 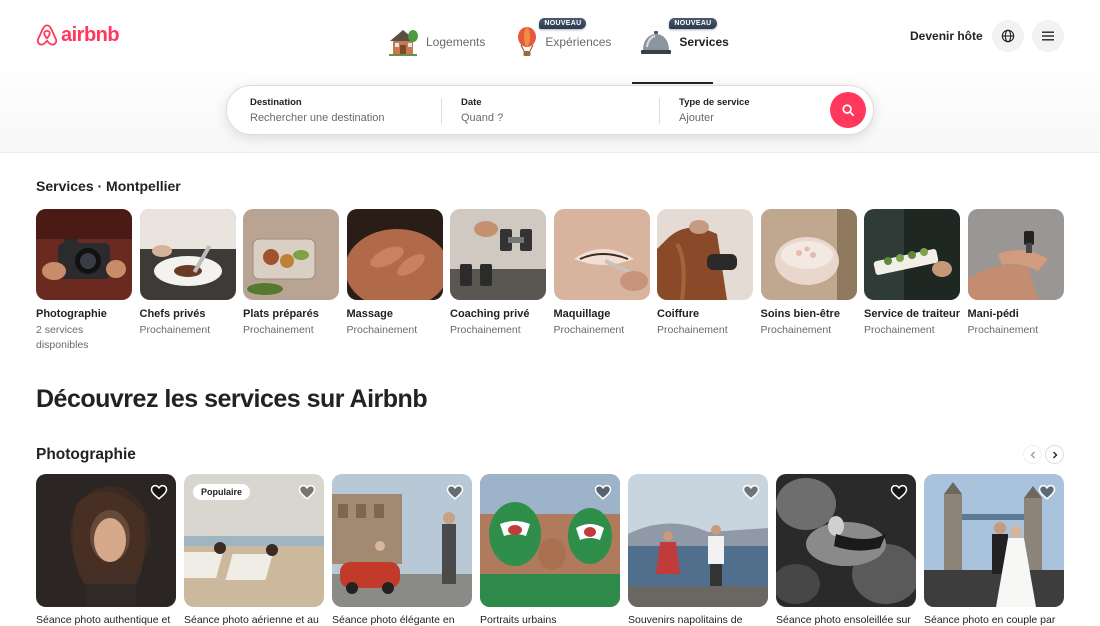 I want to click on category-chefs-prives: Chefs privés Prochainement, so click(x=187, y=281).